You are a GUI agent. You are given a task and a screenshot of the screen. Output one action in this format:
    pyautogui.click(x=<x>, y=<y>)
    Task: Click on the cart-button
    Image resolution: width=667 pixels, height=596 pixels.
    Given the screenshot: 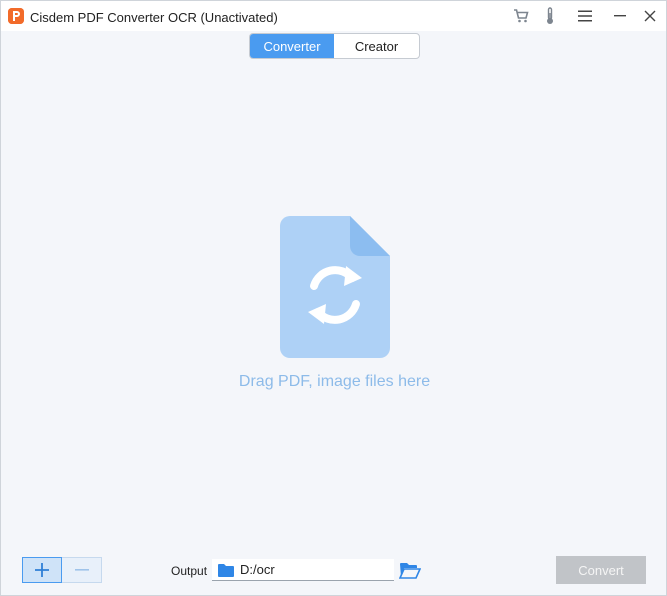 What is the action you would take?
    pyautogui.click(x=521, y=16)
    